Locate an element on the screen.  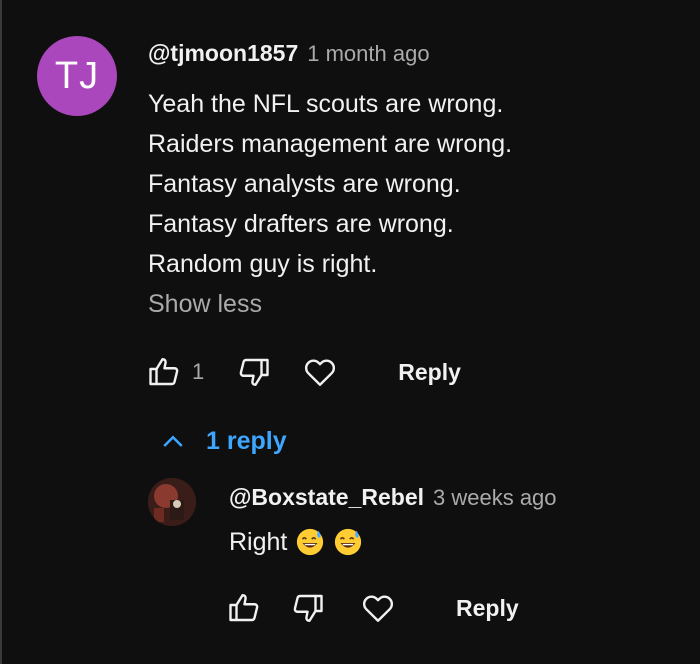
show-less-button: Show less is located at coordinates (205, 304).